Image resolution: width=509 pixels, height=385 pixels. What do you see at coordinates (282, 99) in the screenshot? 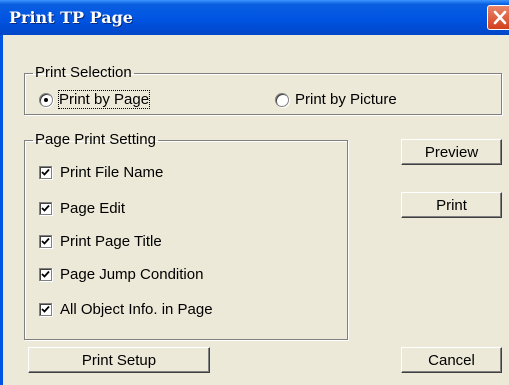
I see `radio-button` at bounding box center [282, 99].